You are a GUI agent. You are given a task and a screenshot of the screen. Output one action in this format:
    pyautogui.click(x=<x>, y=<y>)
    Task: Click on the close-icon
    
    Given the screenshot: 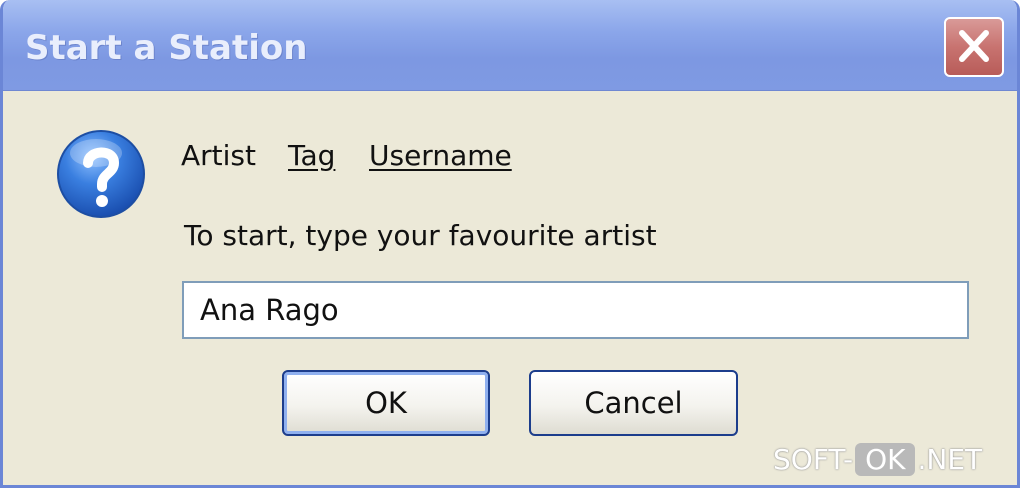 What is the action you would take?
    pyautogui.click(x=974, y=46)
    